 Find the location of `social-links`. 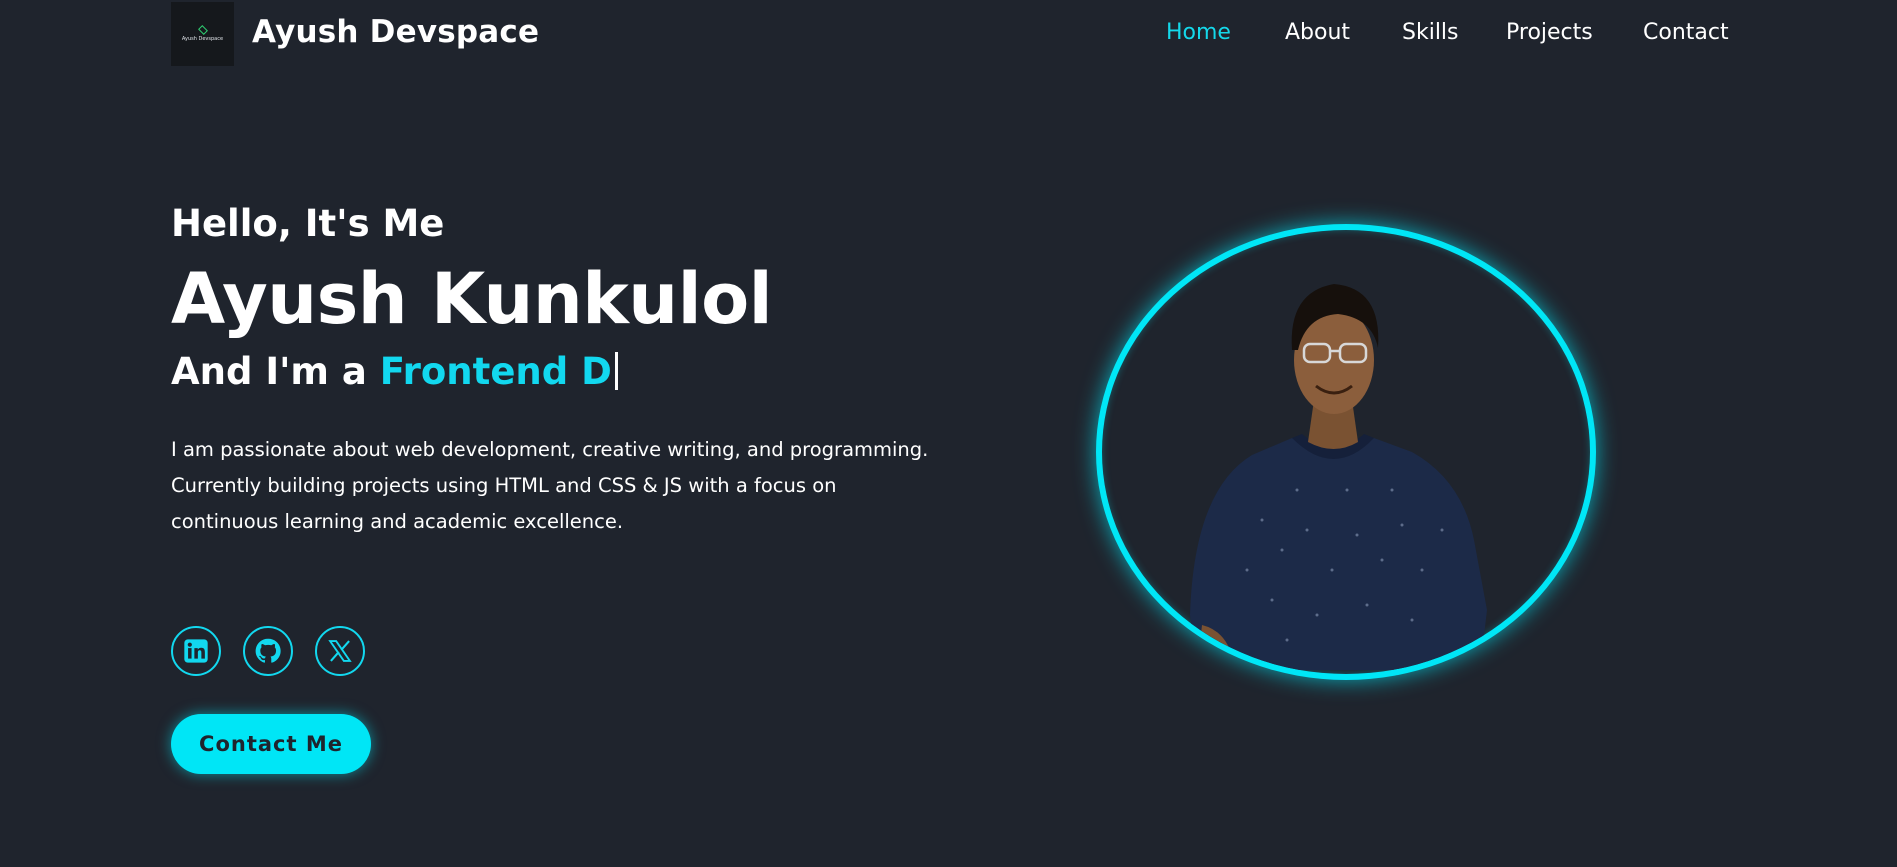

social-links is located at coordinates (268, 651).